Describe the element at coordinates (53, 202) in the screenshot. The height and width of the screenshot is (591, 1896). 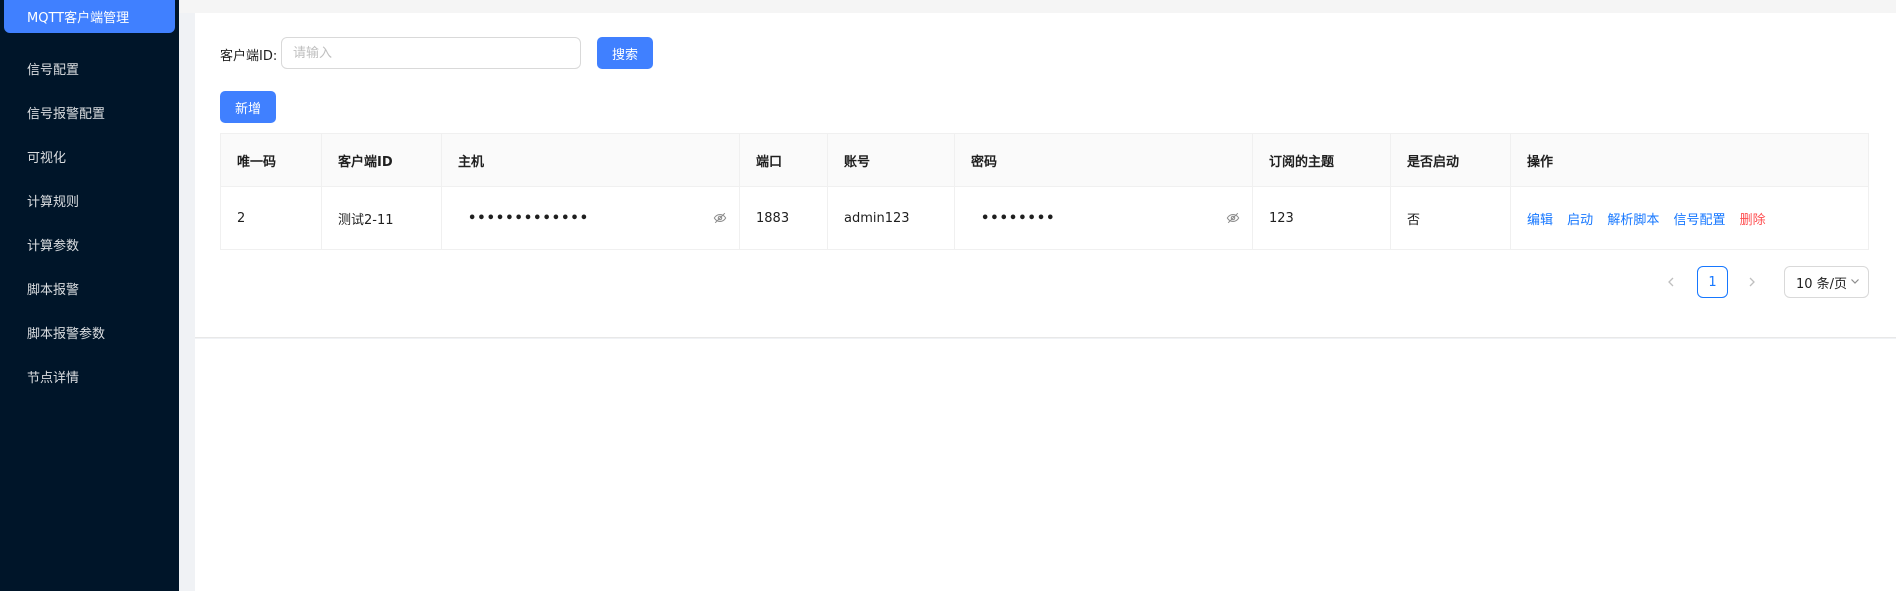
I see `sidebar-item-label: 计算规则` at that location.